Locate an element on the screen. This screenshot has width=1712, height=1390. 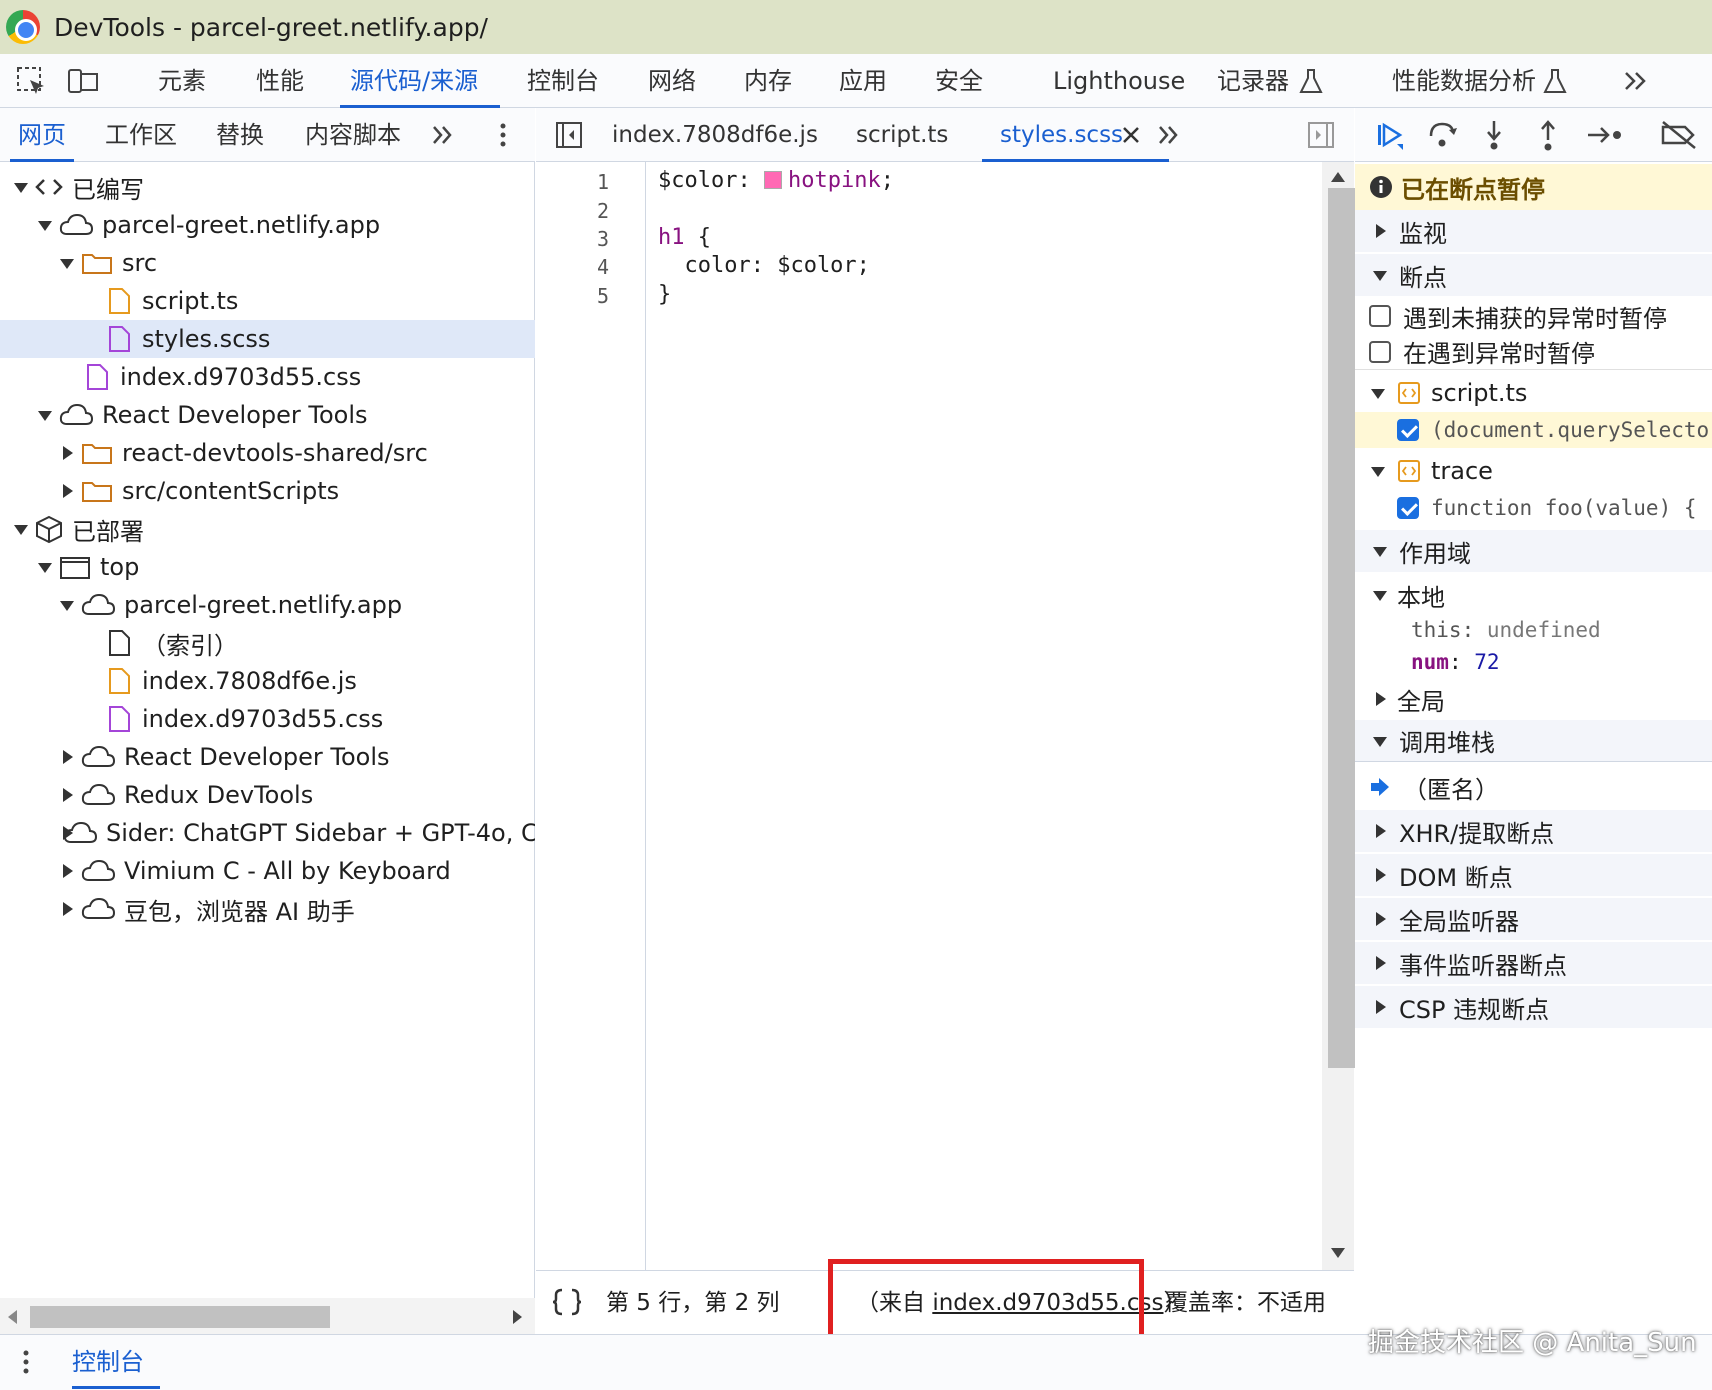
tree-item-file: （索引） is located at coordinates (267, 643).